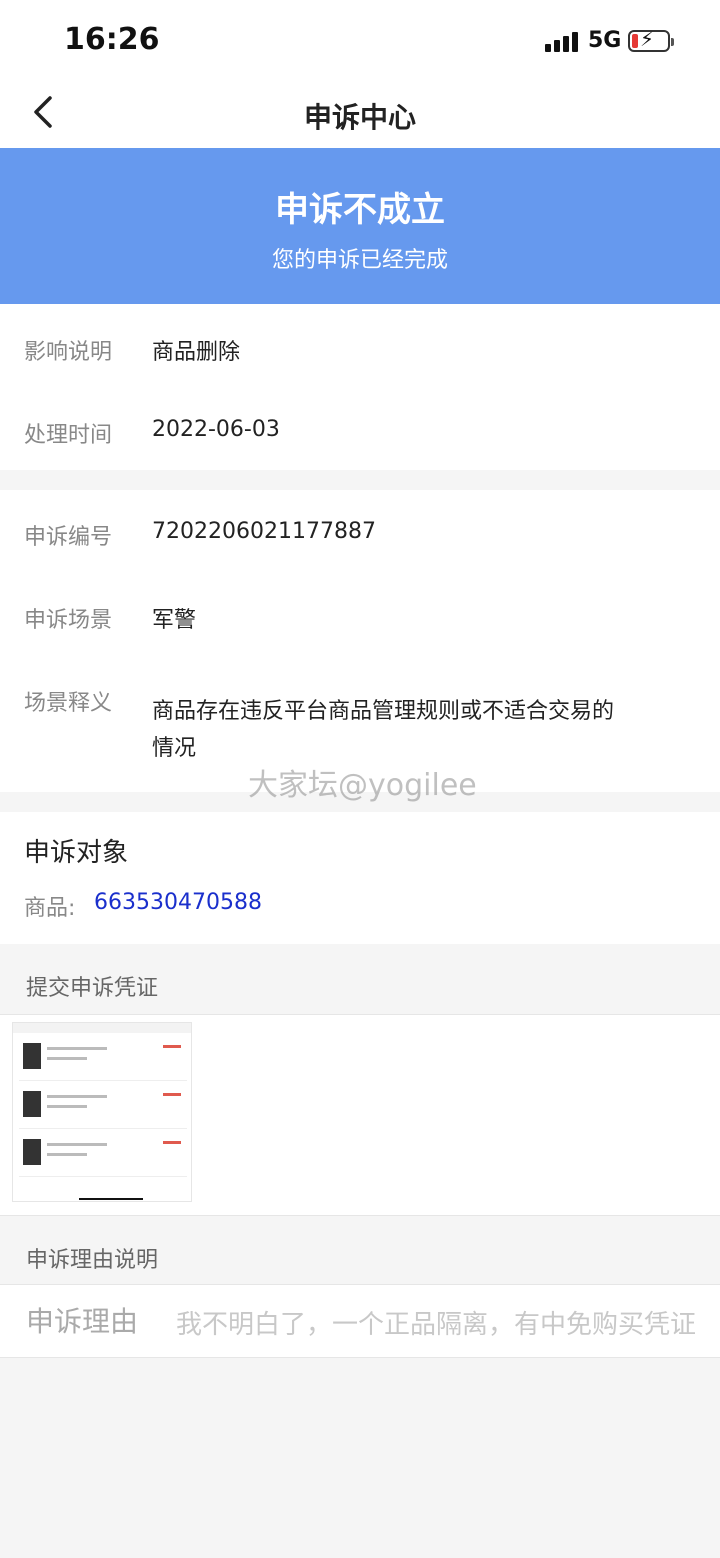  I want to click on reason-section-title: 申诉理由说明, so click(92, 1260).